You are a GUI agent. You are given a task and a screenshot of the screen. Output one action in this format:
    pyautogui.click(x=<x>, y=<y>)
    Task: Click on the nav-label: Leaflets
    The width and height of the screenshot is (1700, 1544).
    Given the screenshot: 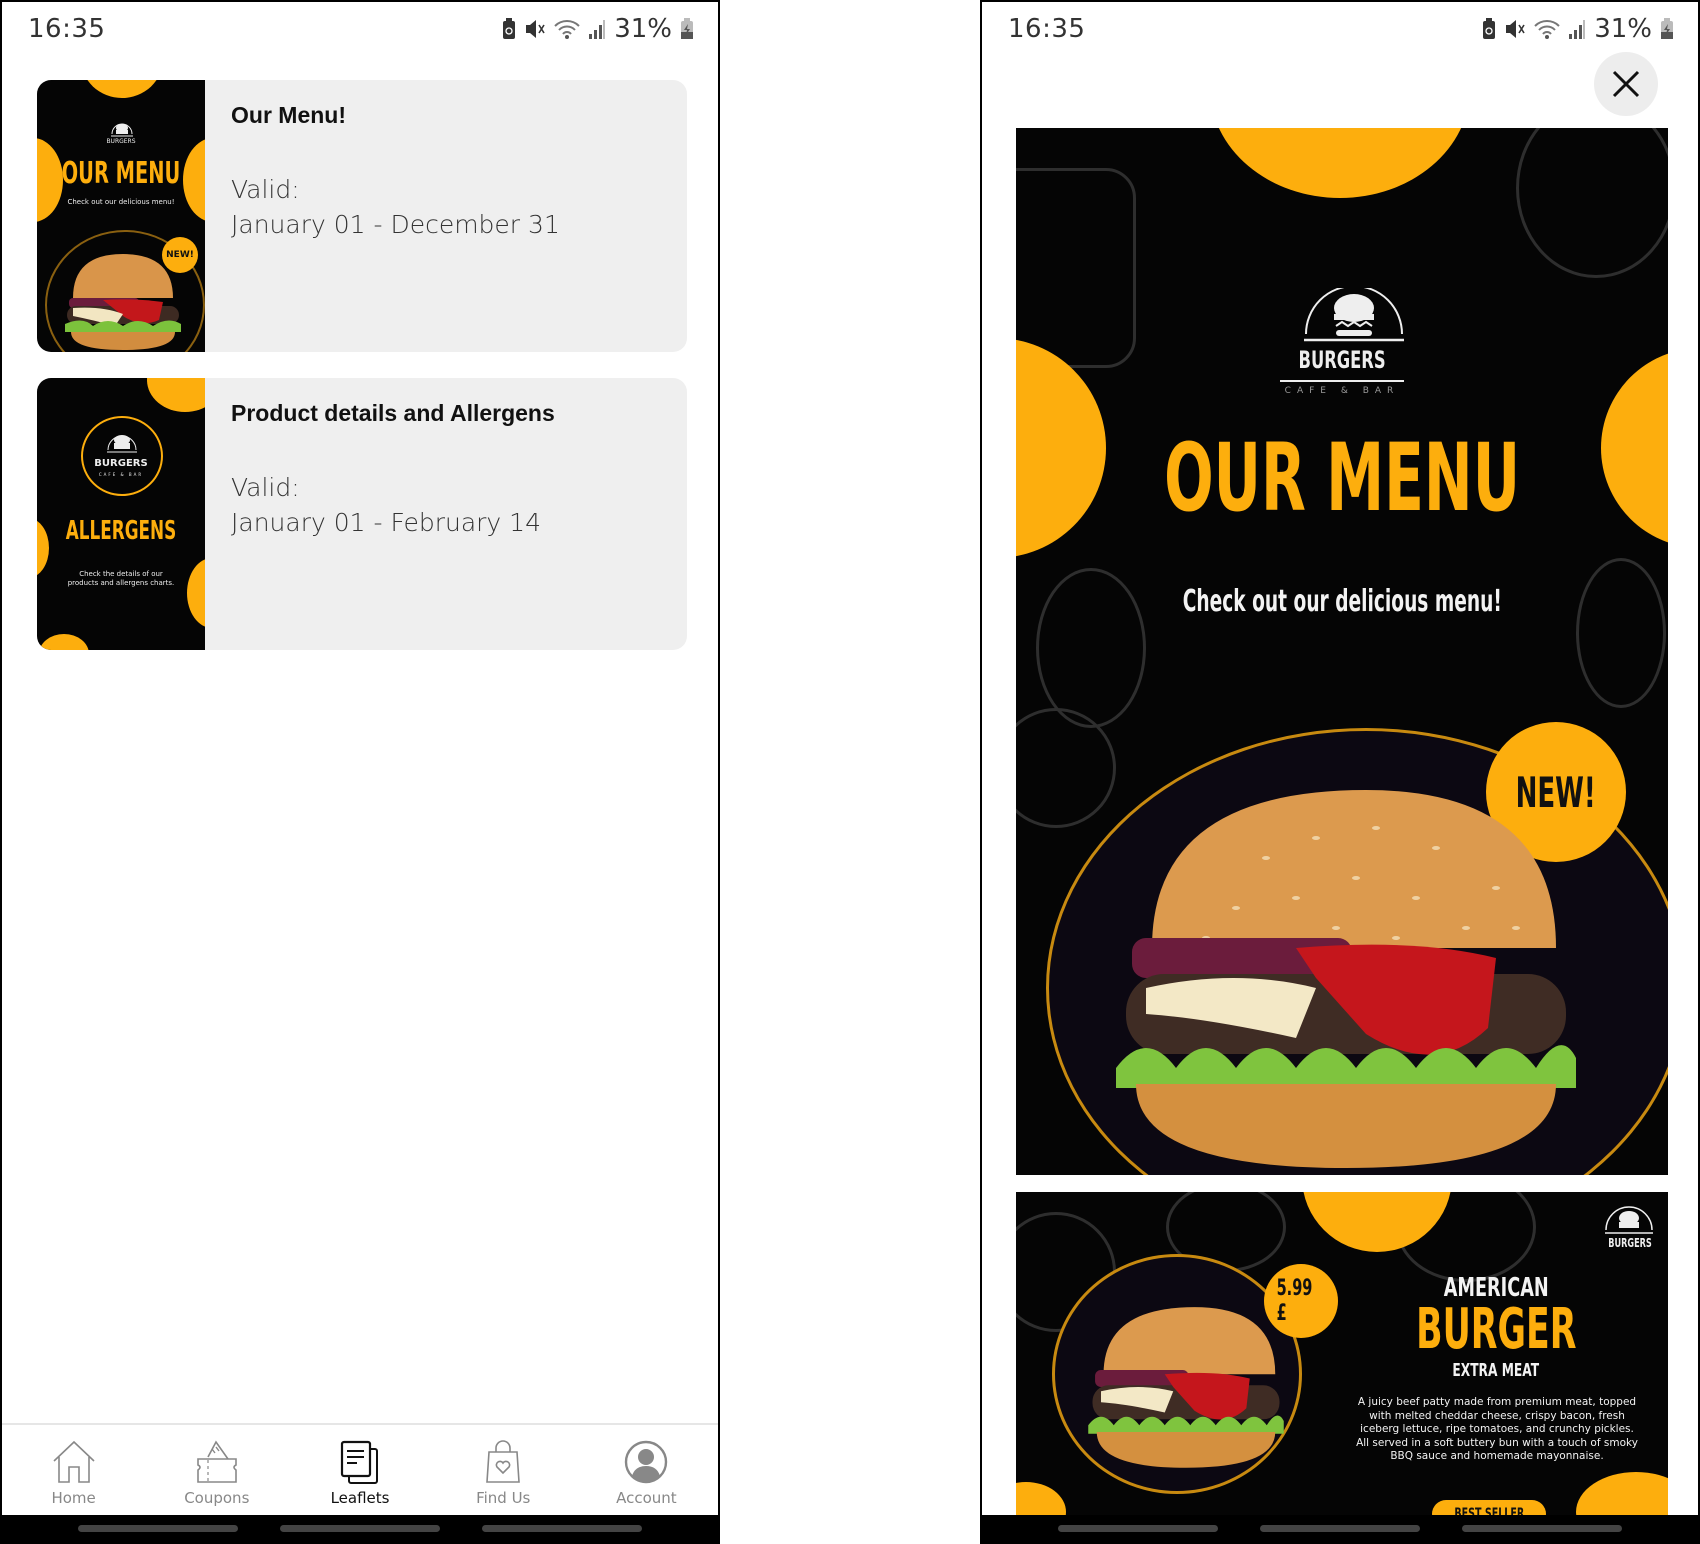 What is the action you would take?
    pyautogui.click(x=360, y=1498)
    